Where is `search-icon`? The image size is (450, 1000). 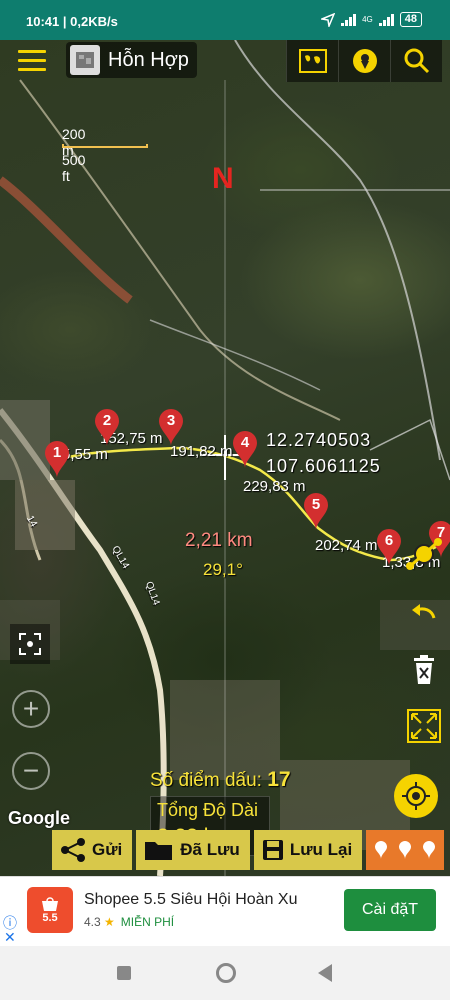
search-icon is located at coordinates (416, 61).